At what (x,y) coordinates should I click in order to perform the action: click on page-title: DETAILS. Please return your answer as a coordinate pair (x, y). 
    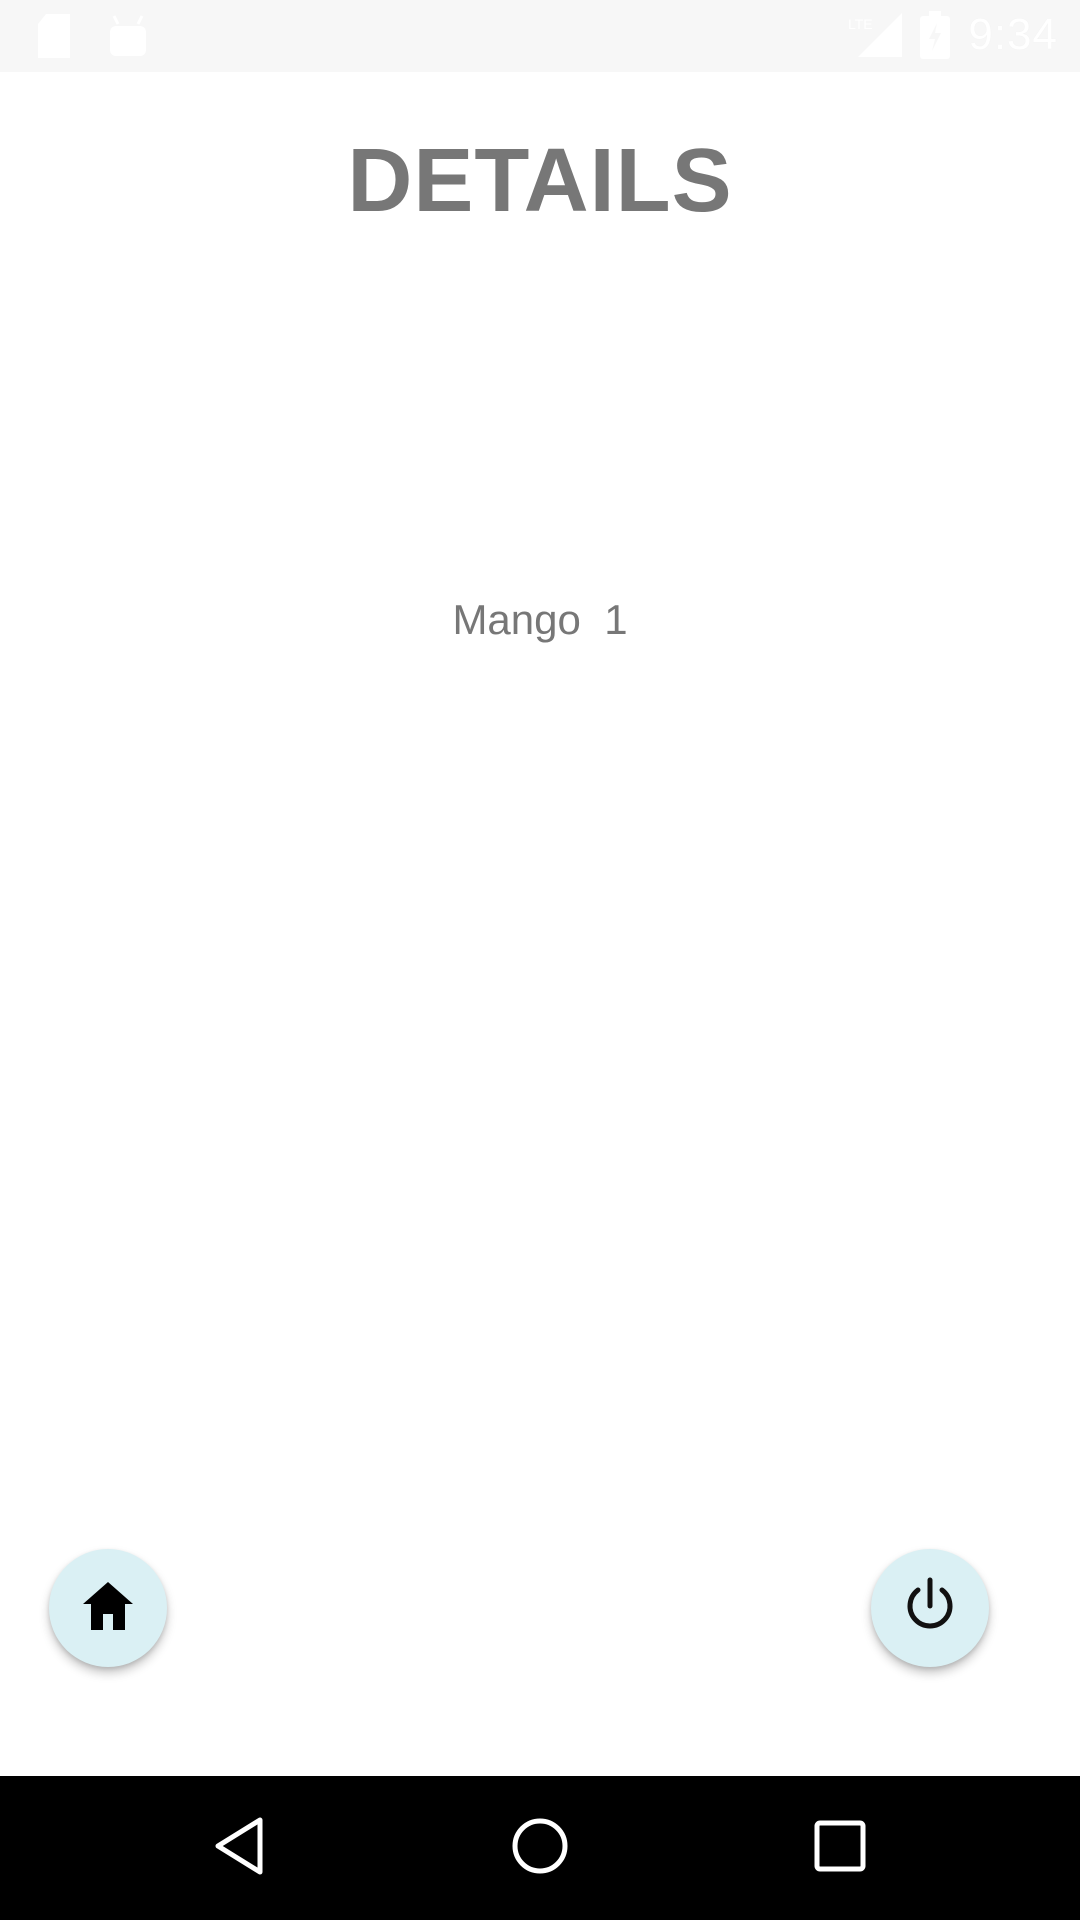
    Looking at the image, I should click on (540, 181).